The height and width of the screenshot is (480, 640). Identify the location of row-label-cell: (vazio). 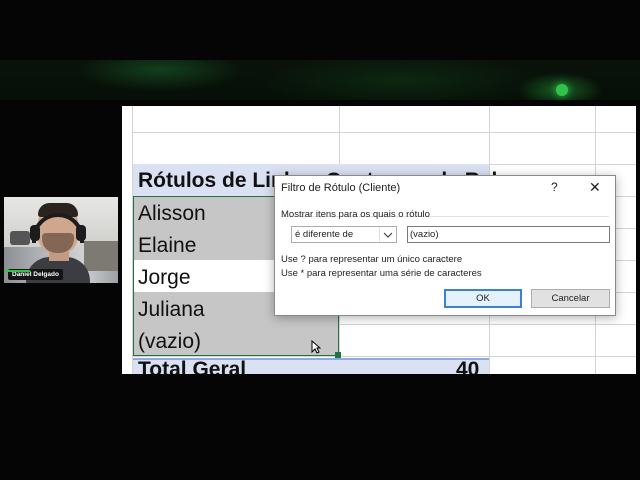
(169, 342).